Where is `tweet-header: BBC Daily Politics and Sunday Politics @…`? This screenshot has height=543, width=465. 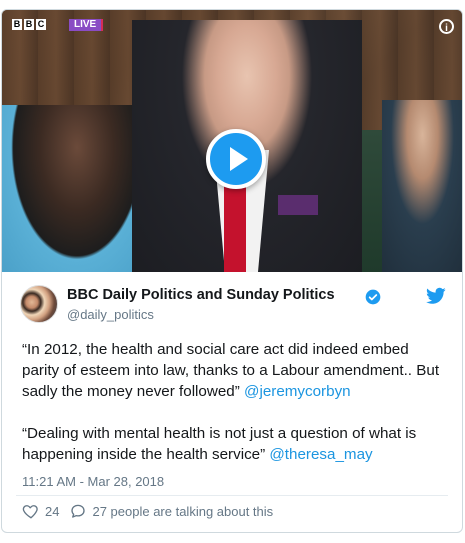
tweet-header: BBC Daily Politics and Sunday Politics @… is located at coordinates (233, 305).